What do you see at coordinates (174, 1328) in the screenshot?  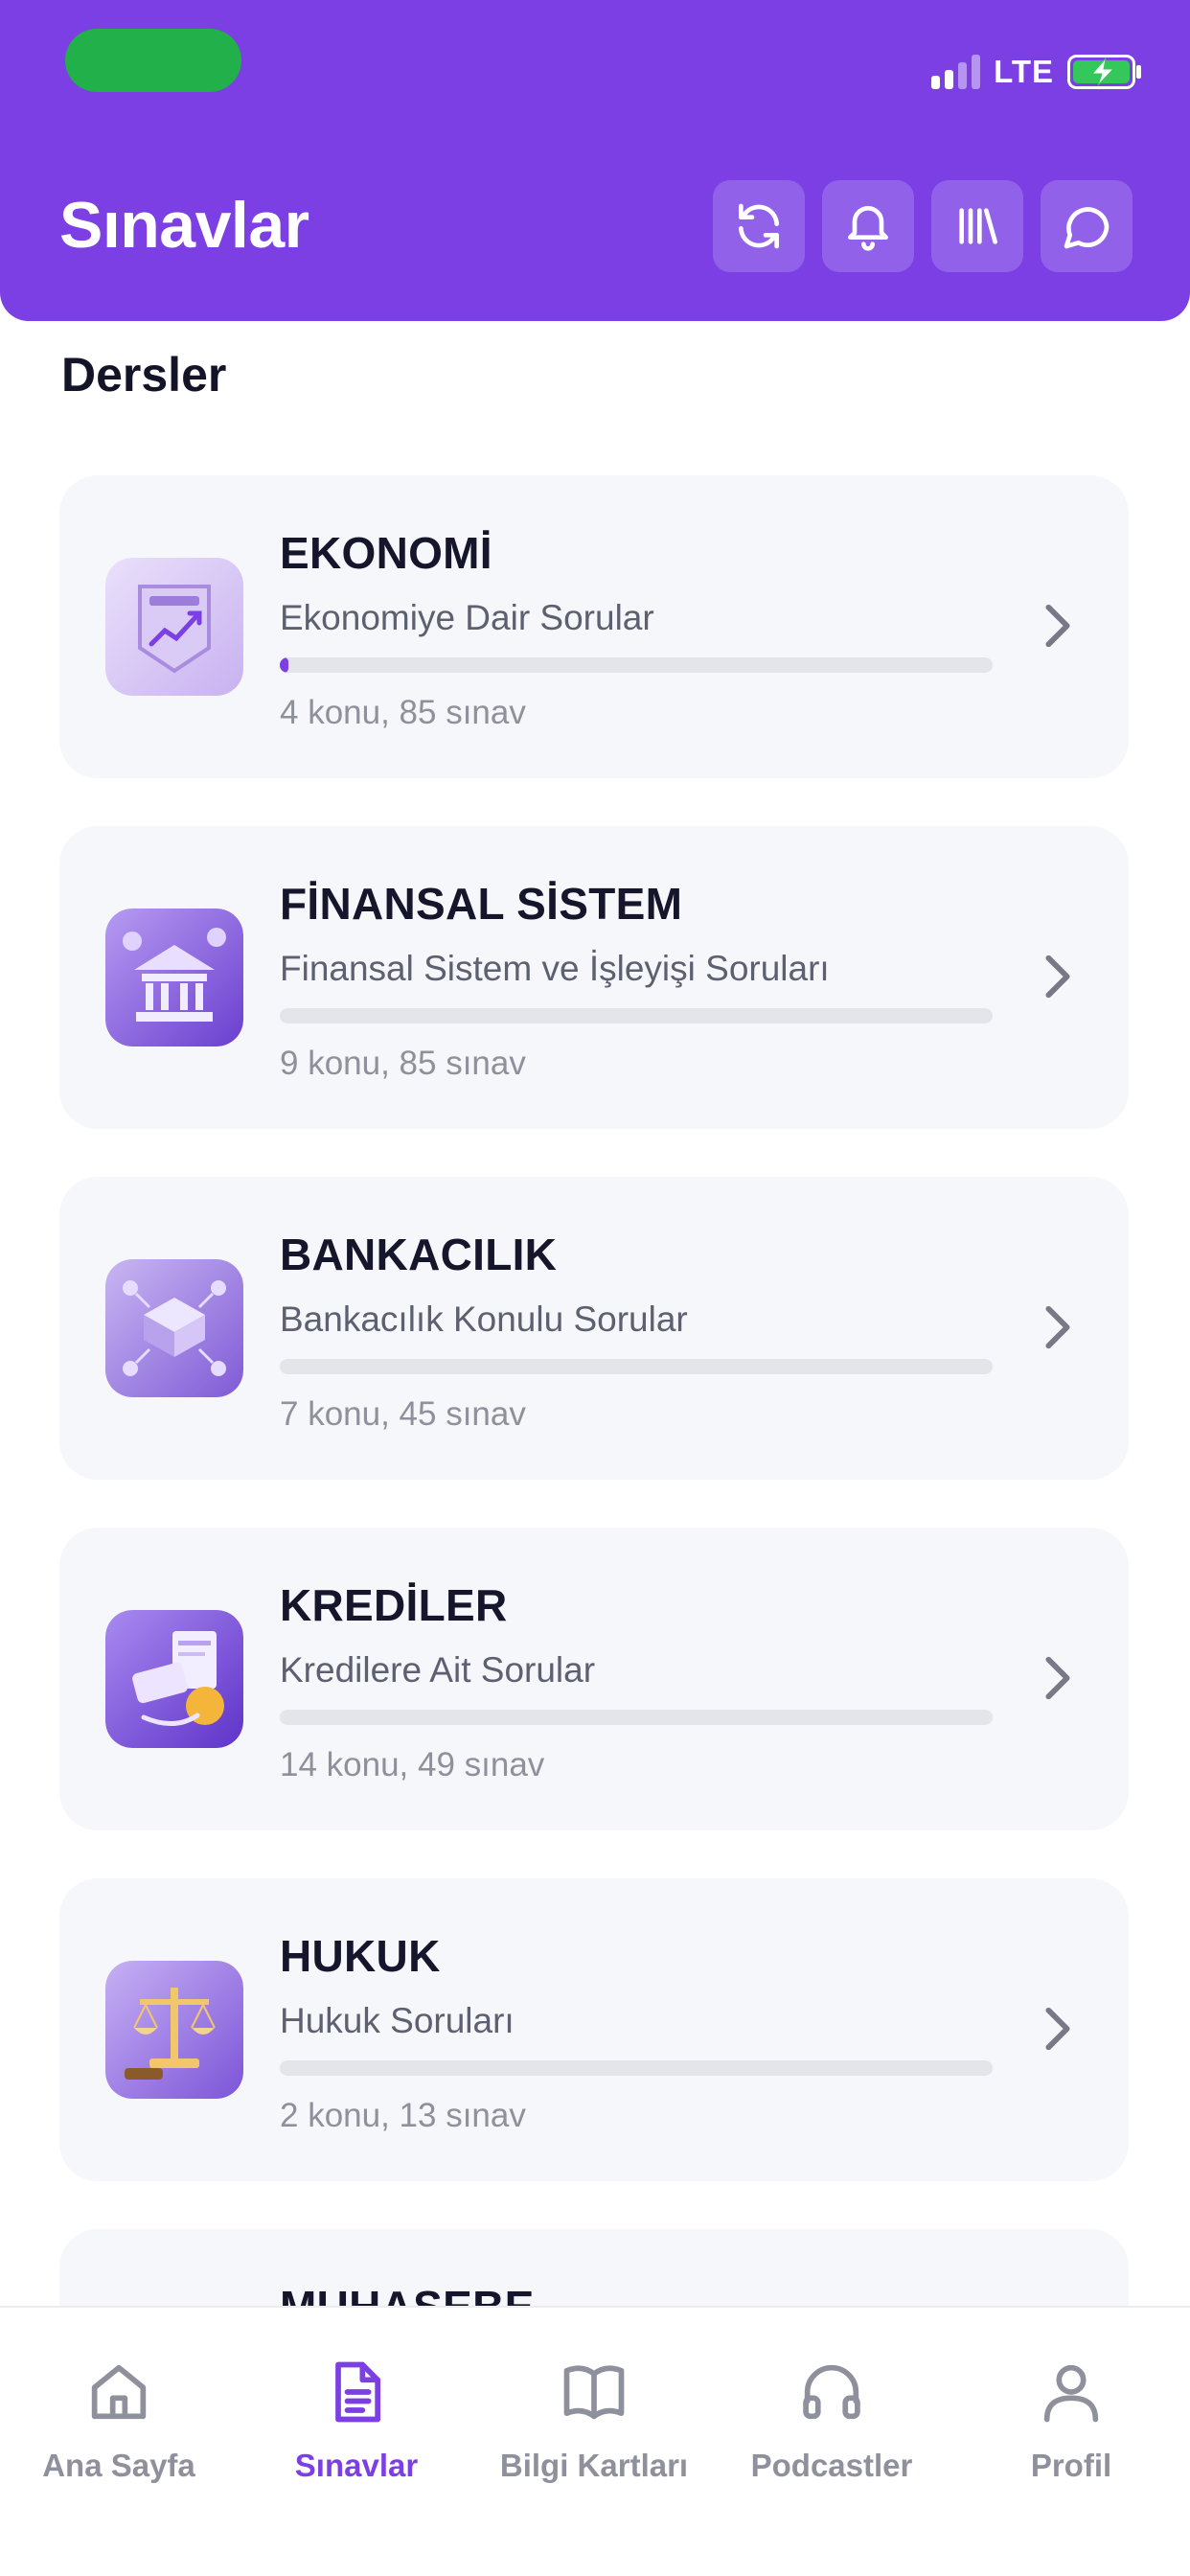 I see `banking-network-icon` at bounding box center [174, 1328].